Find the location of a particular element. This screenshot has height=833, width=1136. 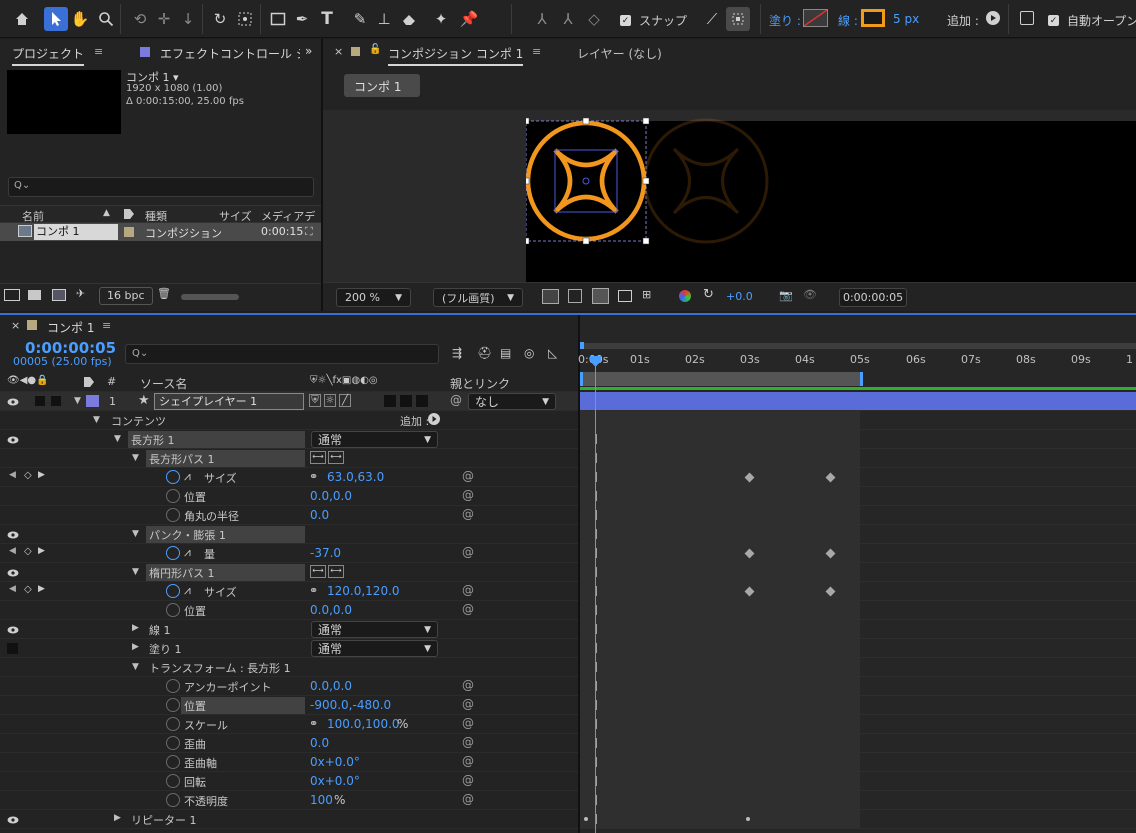

graph-editor-icon: ◺ is located at coordinates (552, 353).